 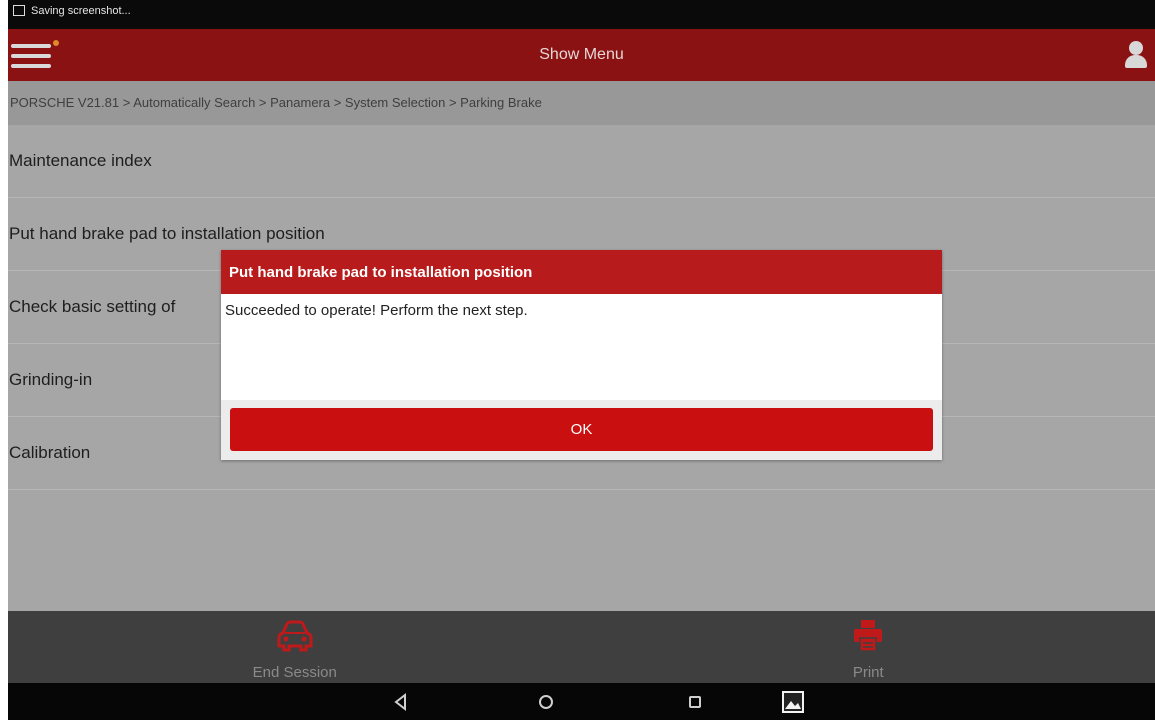 What do you see at coordinates (868, 672) in the screenshot?
I see `print-label: Print` at bounding box center [868, 672].